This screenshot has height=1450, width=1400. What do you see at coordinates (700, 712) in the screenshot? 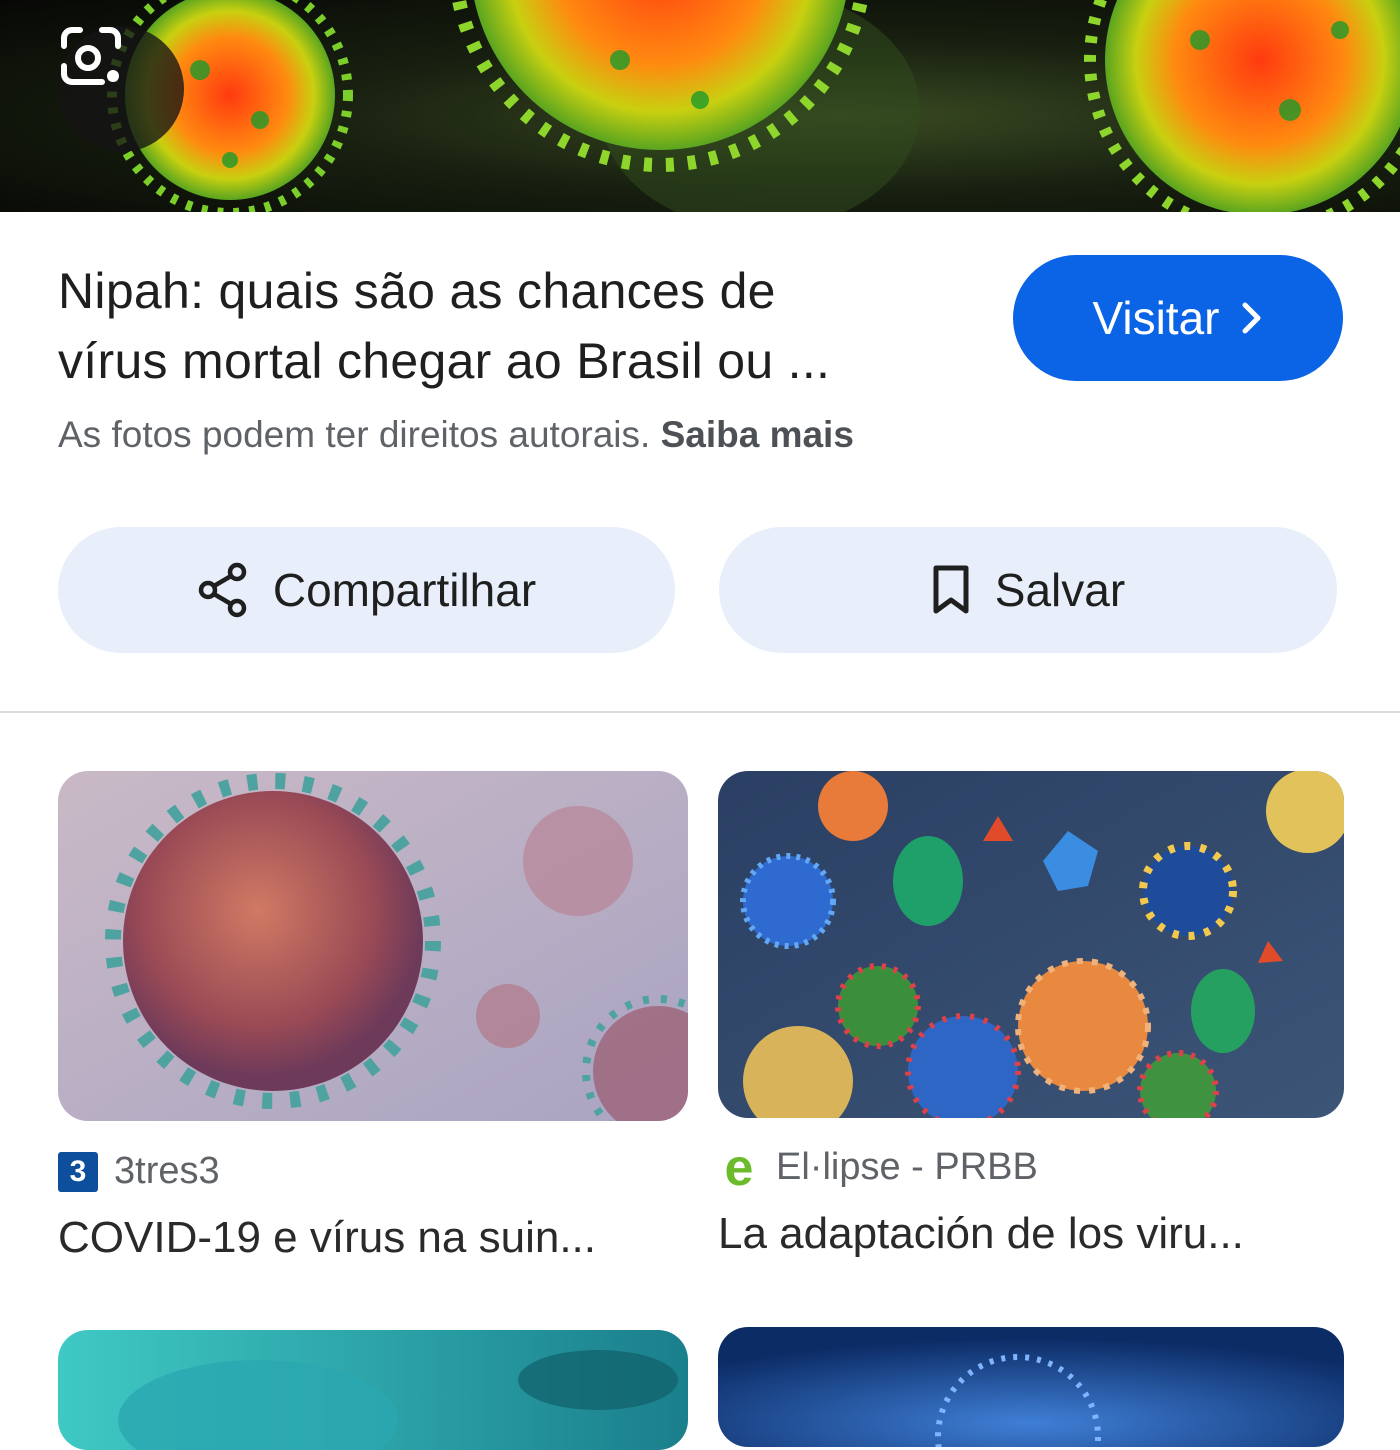
I see `section-divider` at bounding box center [700, 712].